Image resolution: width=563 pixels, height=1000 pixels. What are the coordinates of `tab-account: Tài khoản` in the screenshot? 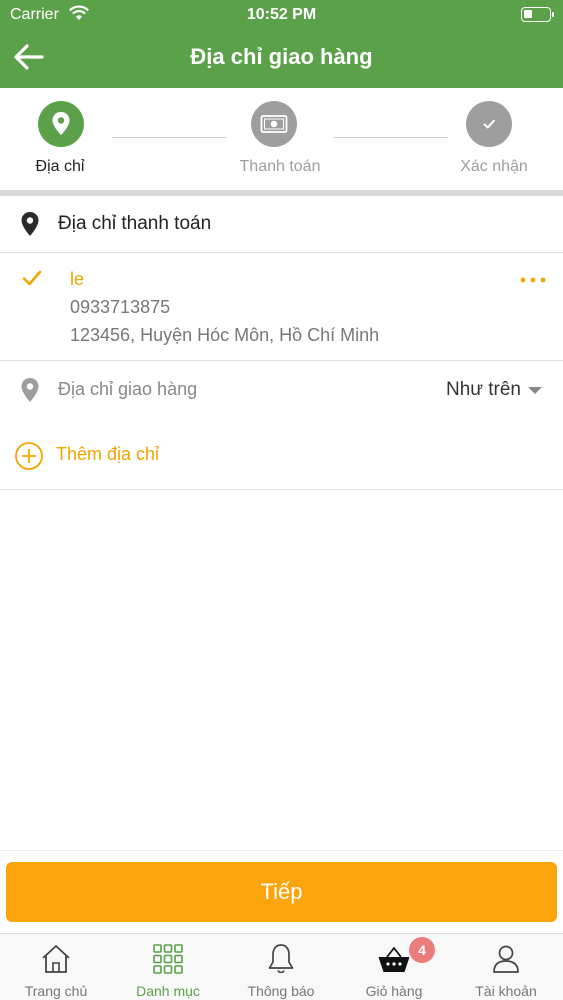 It's located at (506, 967).